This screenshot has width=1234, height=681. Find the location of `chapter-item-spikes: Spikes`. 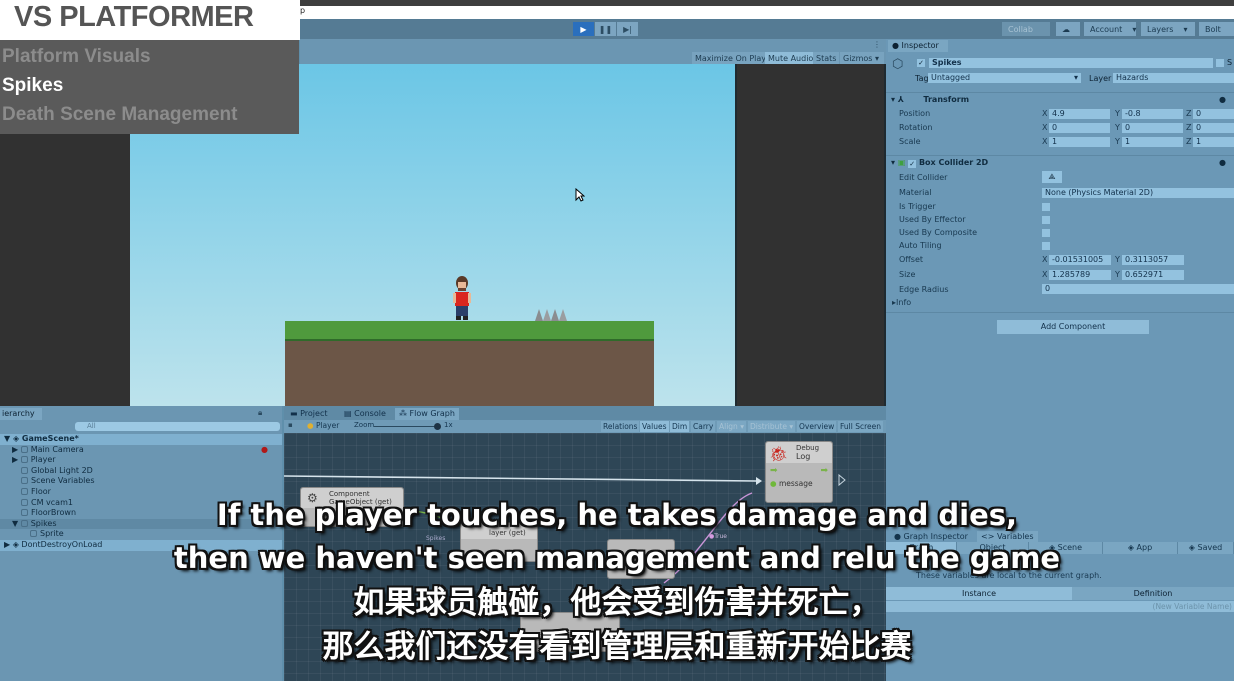

chapter-item-spikes: Spikes is located at coordinates (150, 83).